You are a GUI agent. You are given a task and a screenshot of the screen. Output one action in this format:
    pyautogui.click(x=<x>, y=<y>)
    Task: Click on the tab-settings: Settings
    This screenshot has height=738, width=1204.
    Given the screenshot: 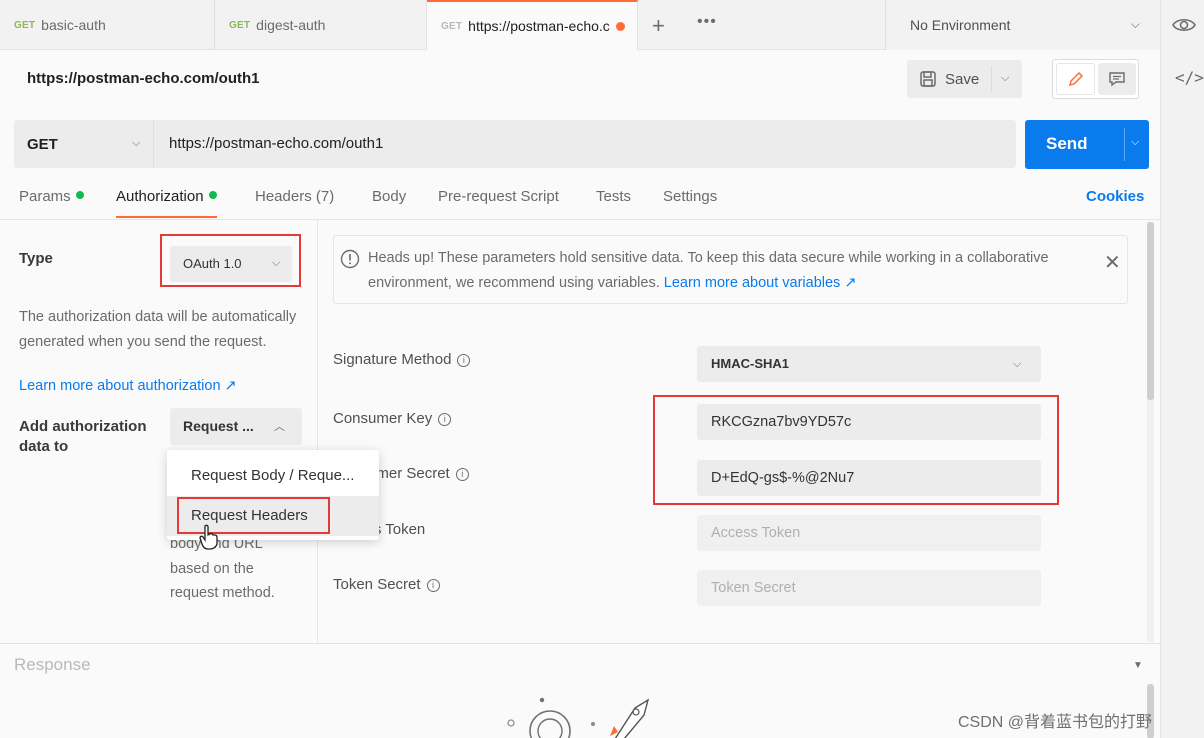 What is the action you would take?
    pyautogui.click(x=690, y=203)
    